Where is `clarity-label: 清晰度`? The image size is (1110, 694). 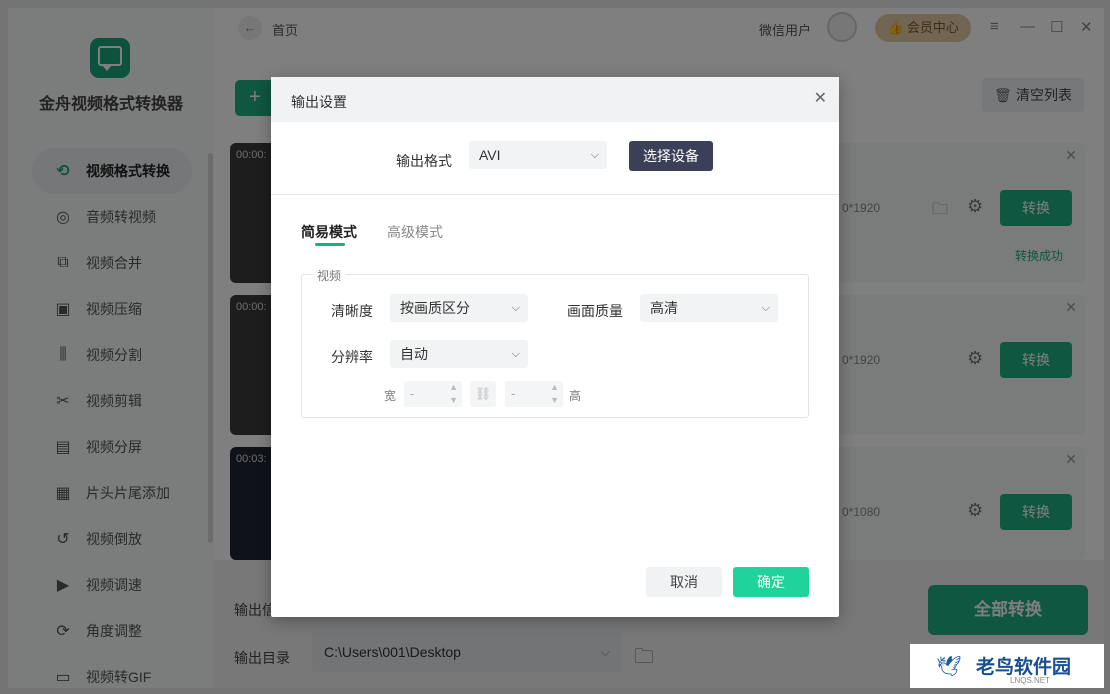 clarity-label: 清晰度 is located at coordinates (352, 311).